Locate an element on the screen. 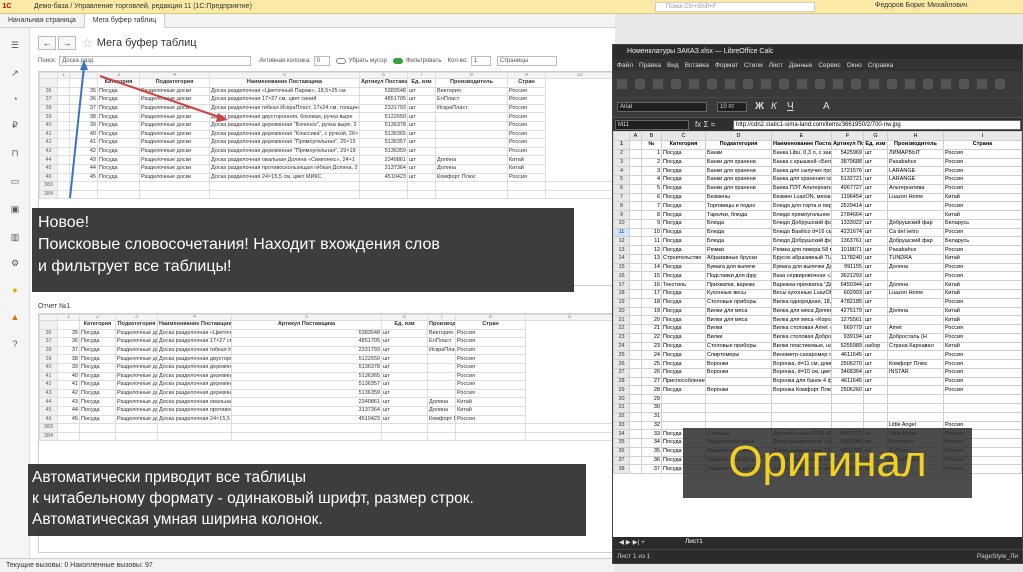 This screenshot has height=572, width=1023. cell-m: Pasabahce is located at coordinates (915, 162).